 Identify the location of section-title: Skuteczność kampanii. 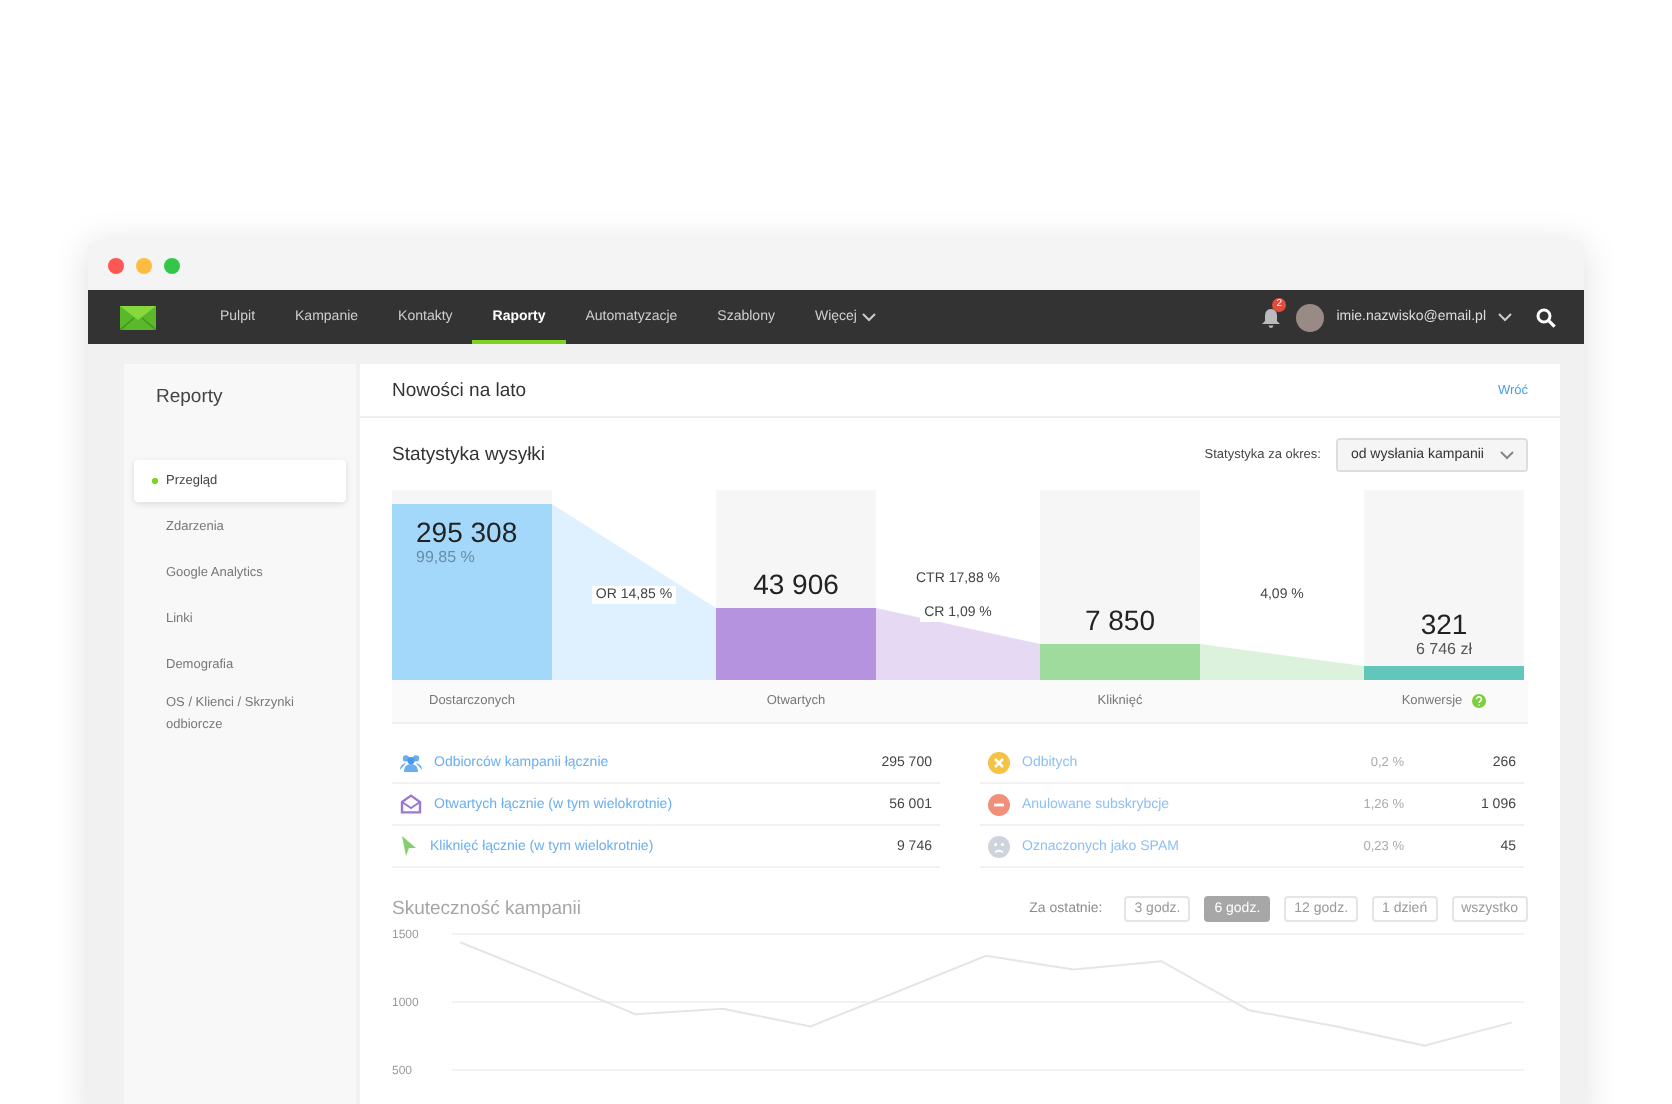
(488, 909).